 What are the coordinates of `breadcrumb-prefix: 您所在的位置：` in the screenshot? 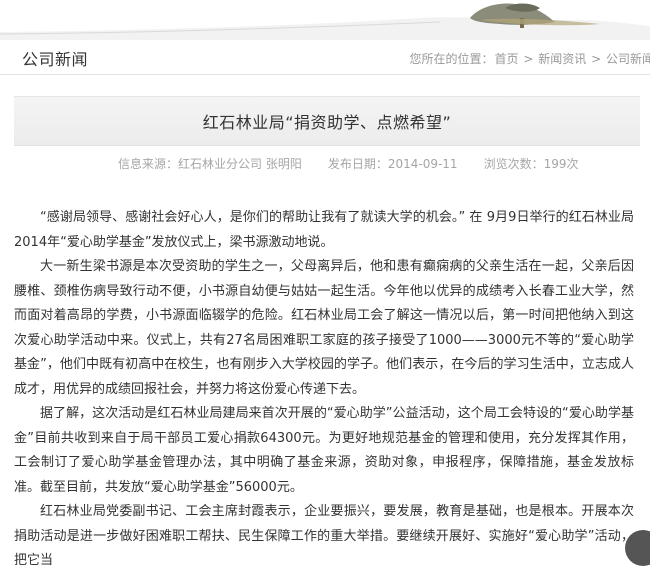 It's located at (452, 59).